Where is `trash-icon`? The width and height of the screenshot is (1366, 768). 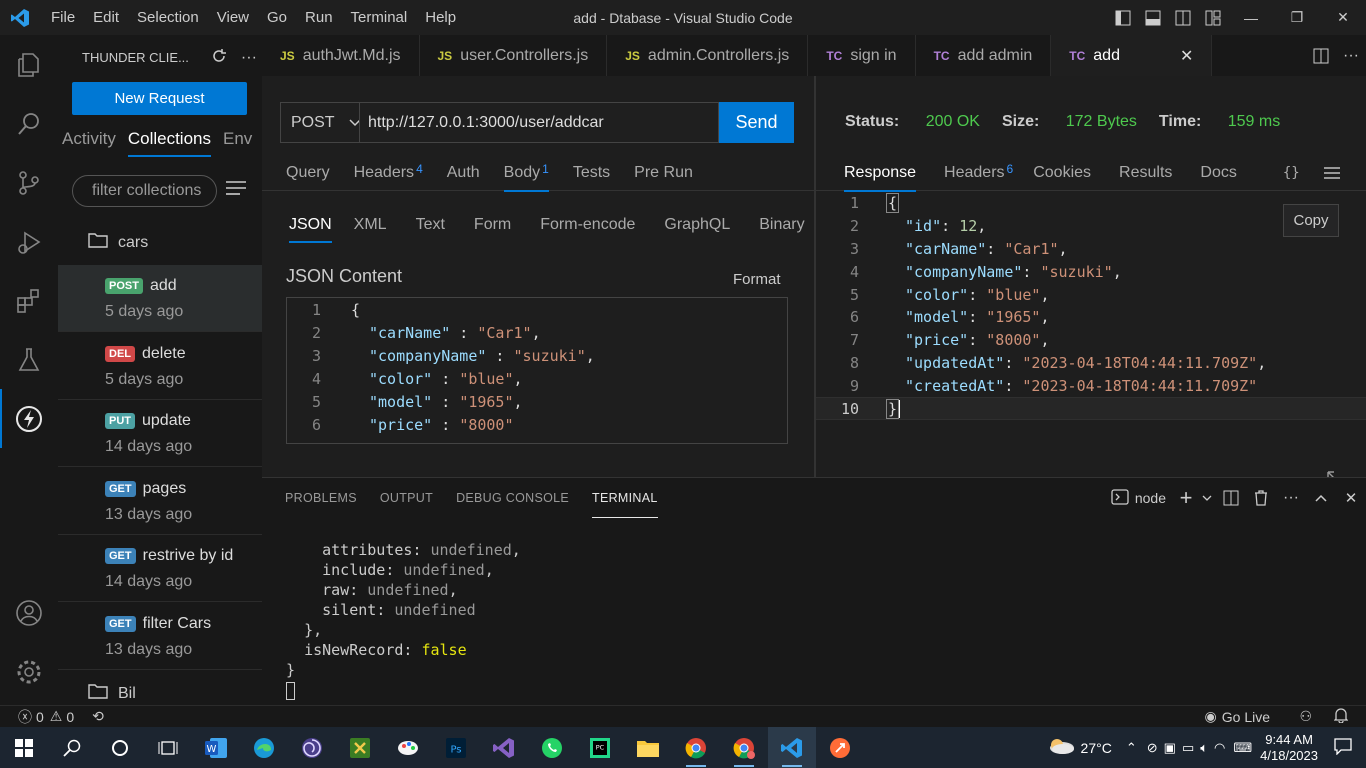 trash-icon is located at coordinates (1261, 498).